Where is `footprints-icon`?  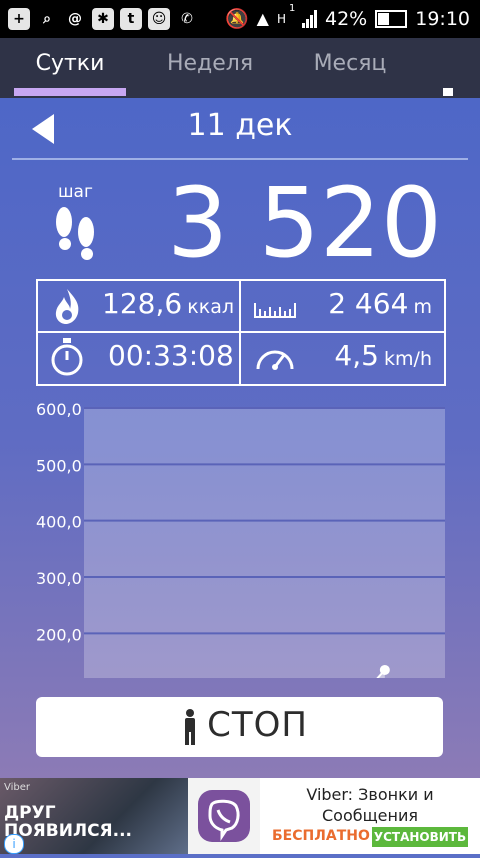 footprints-icon is located at coordinates (75, 233).